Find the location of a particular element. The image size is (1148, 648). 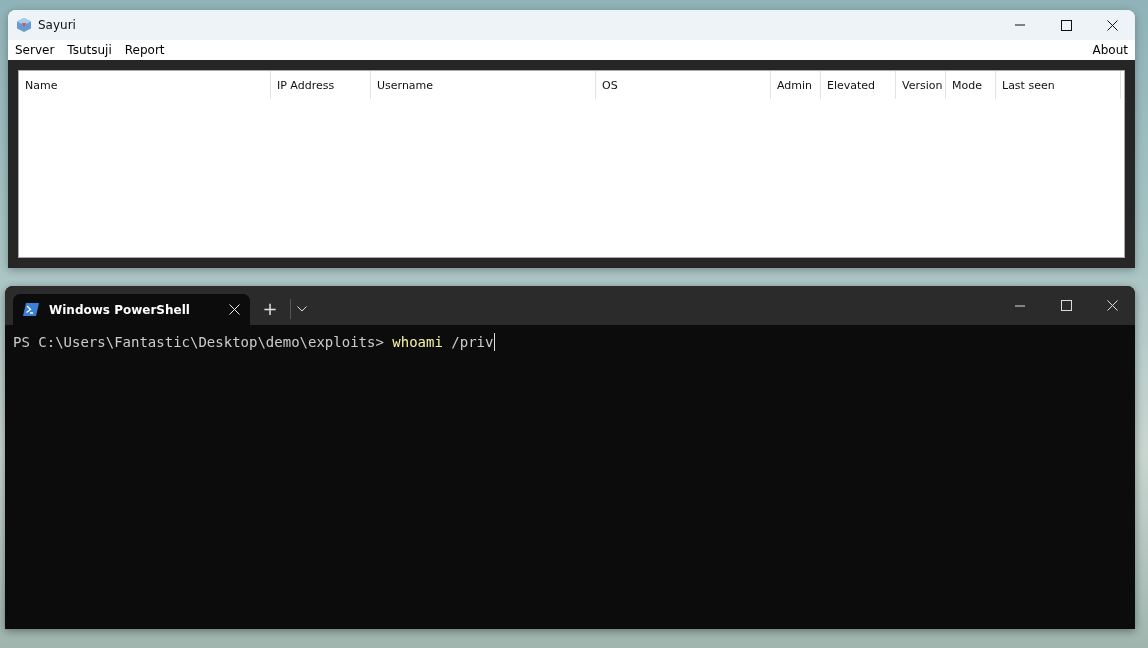

window-title: Sayuri is located at coordinates (57, 25).